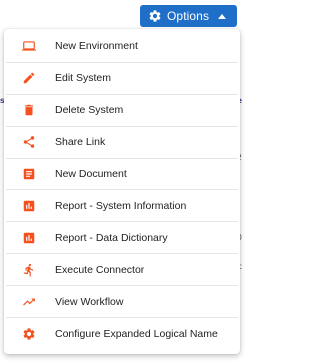  I want to click on menu-item-label: Report - Data Dictionary, so click(111, 237).